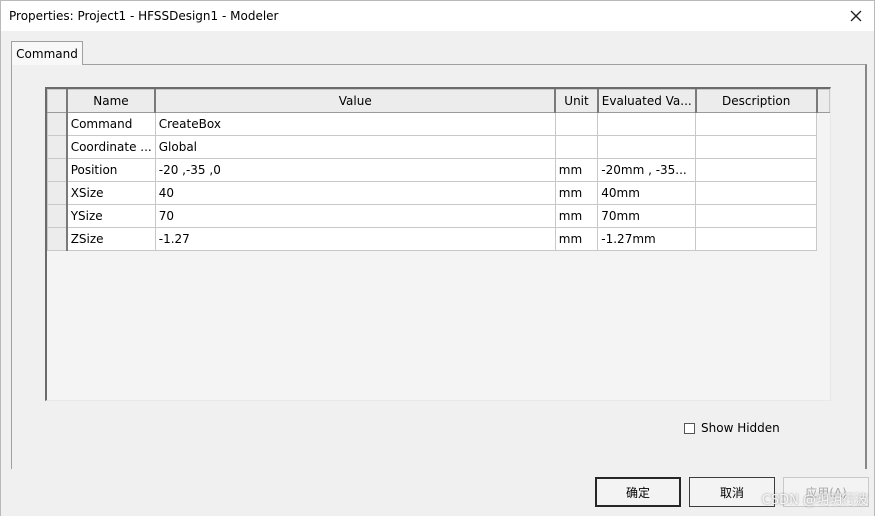 Image resolution: width=875 pixels, height=516 pixels. What do you see at coordinates (355, 124) in the screenshot?
I see `cell-value: CreateBox` at bounding box center [355, 124].